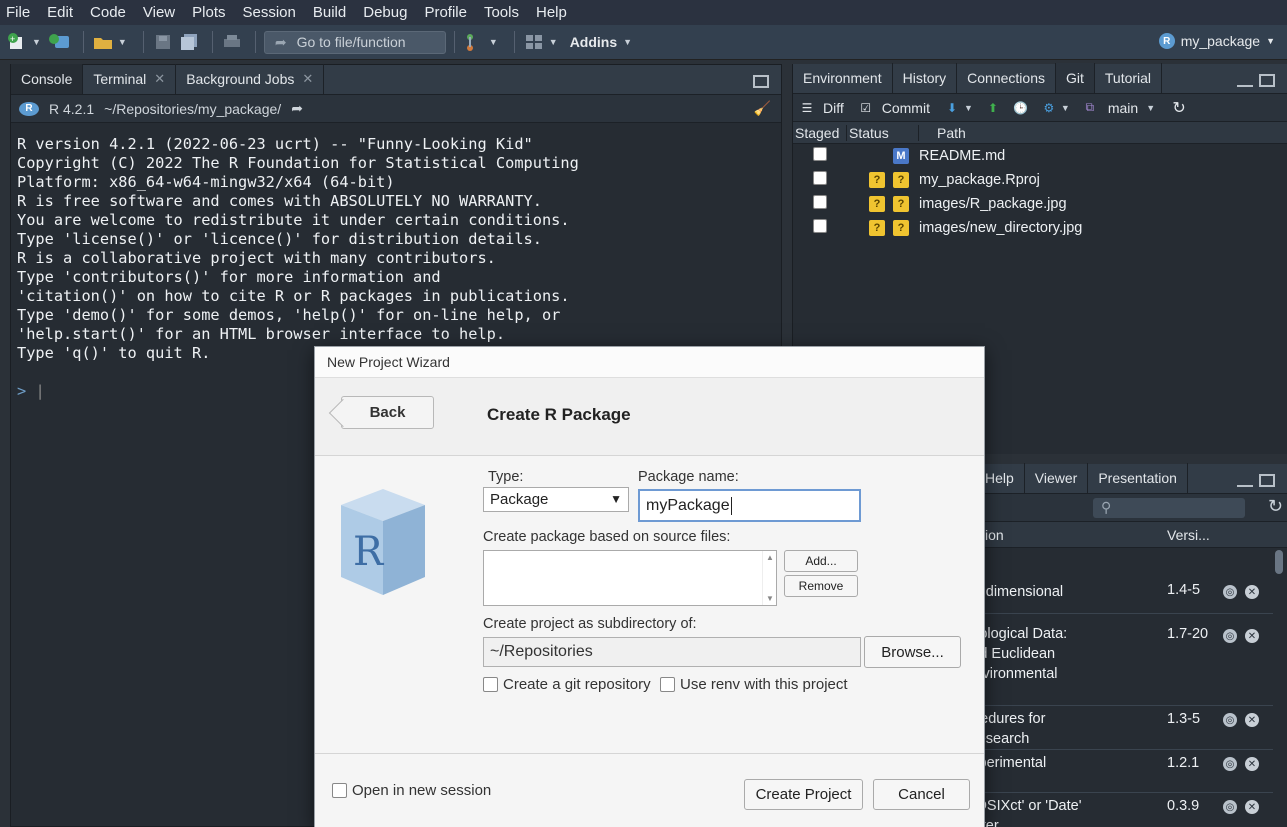 This screenshot has height=827, width=1287. I want to click on source-files-list: ▲ ▼, so click(630, 578).